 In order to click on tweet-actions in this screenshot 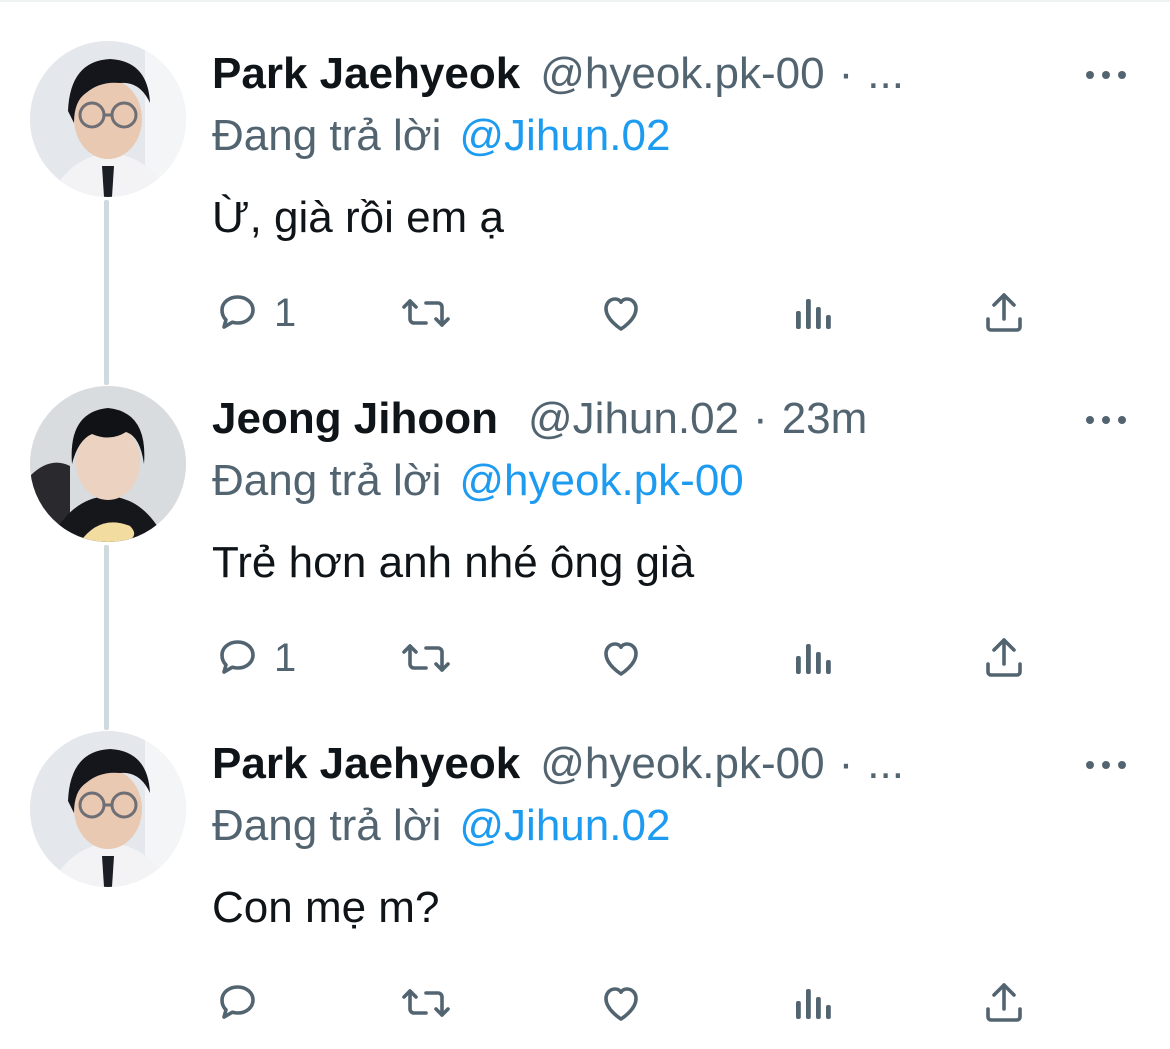, I will do `click(627, 1003)`.